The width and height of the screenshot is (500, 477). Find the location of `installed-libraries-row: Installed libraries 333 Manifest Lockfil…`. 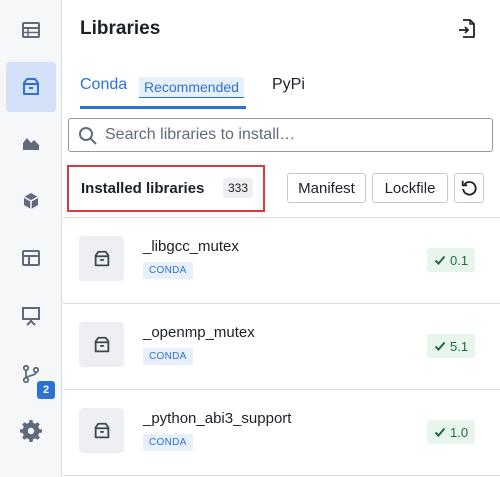

installed-libraries-row: Installed libraries 333 Manifest Lockfil… is located at coordinates (281, 188).